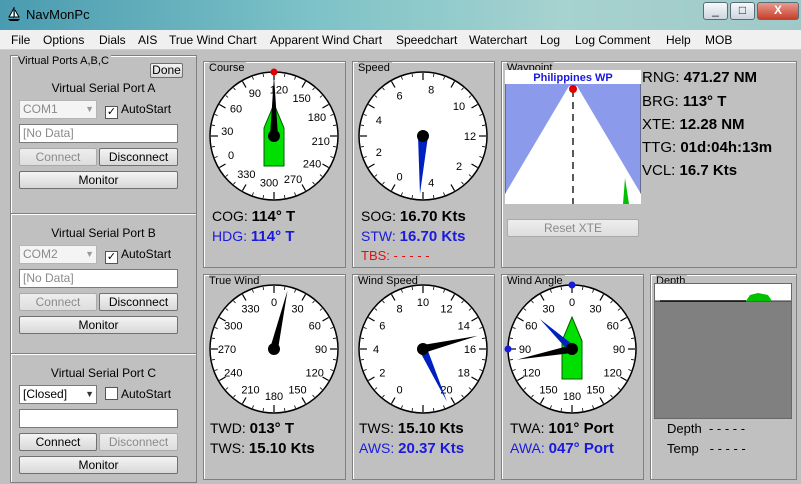 Image resolution: width=801 pixels, height=484 pixels. What do you see at coordinates (470, 350) in the screenshot?
I see `dial-tick-label: 16` at bounding box center [470, 350].